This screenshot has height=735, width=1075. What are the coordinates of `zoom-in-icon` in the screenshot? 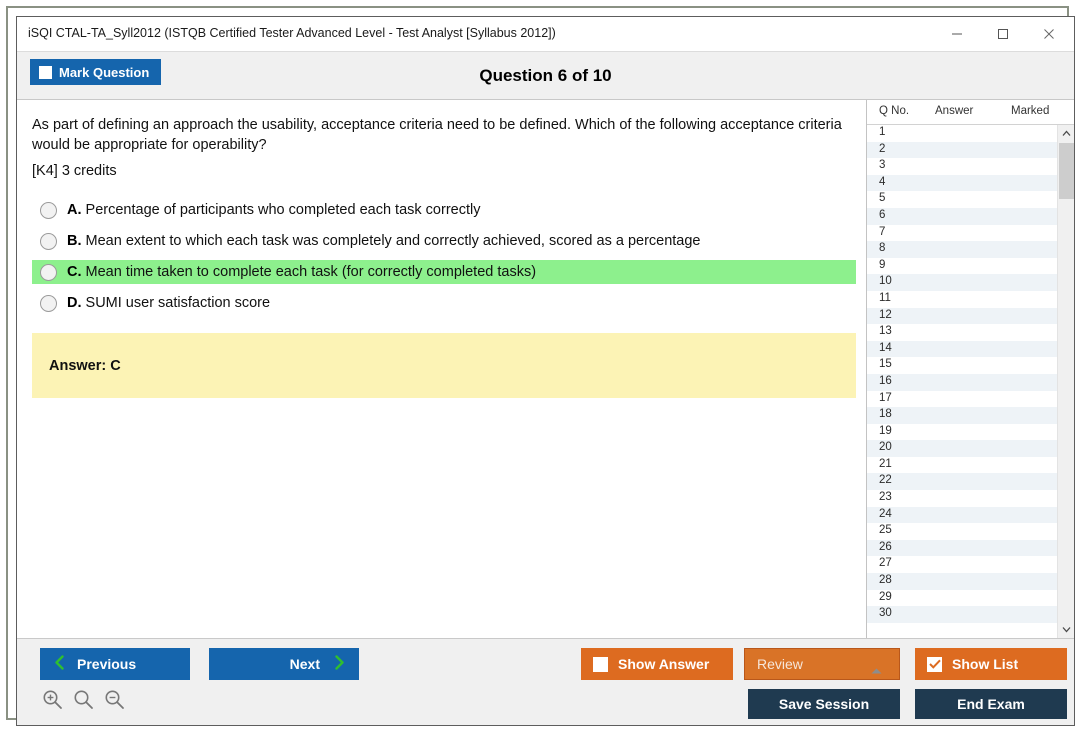 It's located at (52, 702).